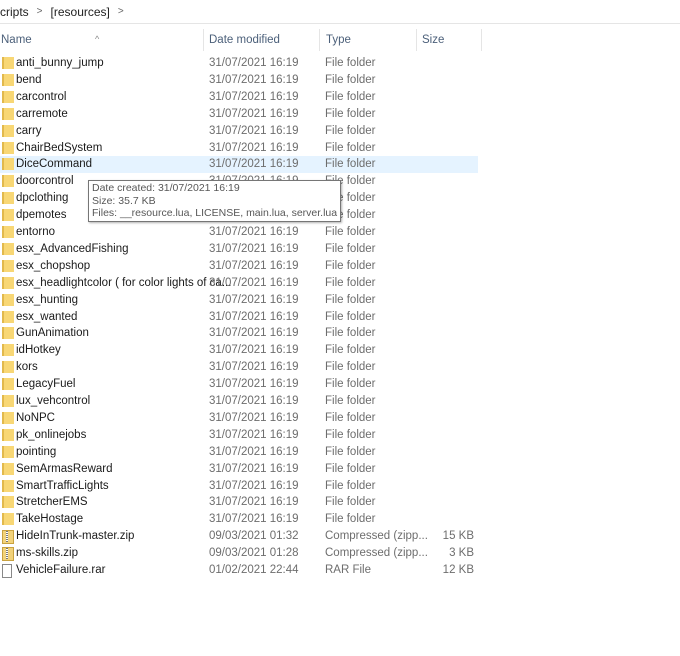 This screenshot has width=680, height=656. Describe the element at coordinates (254, 536) in the screenshot. I see `date-modified: 09/03/2021 01:32` at that location.